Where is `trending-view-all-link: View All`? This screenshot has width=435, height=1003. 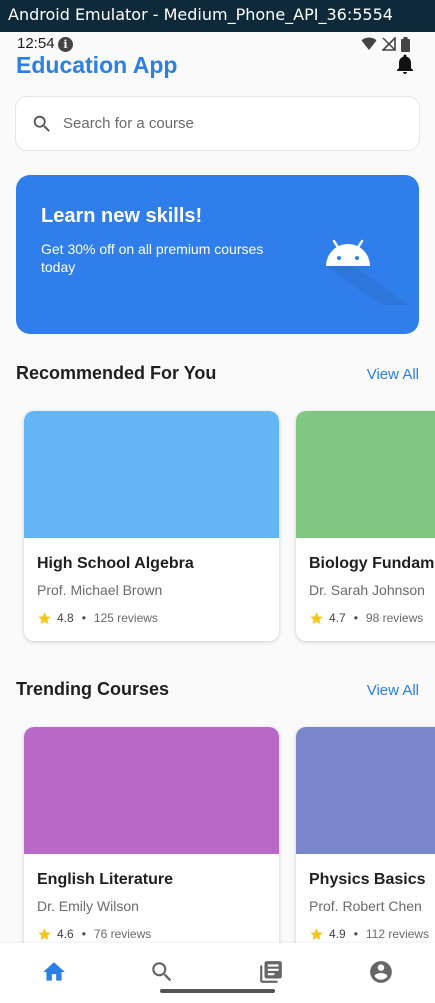 trending-view-all-link: View All is located at coordinates (393, 690).